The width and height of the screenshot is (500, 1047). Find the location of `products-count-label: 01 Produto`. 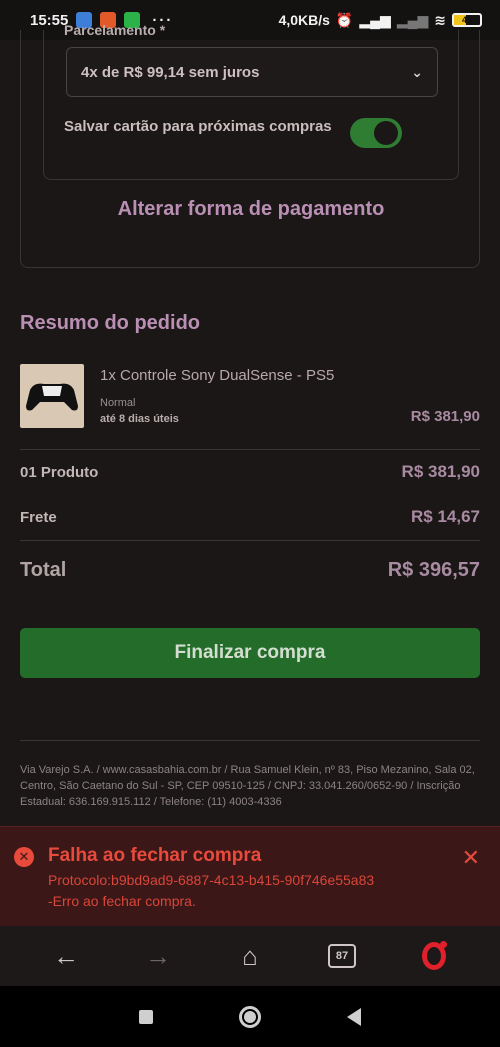

products-count-label: 01 Produto is located at coordinates (59, 472).